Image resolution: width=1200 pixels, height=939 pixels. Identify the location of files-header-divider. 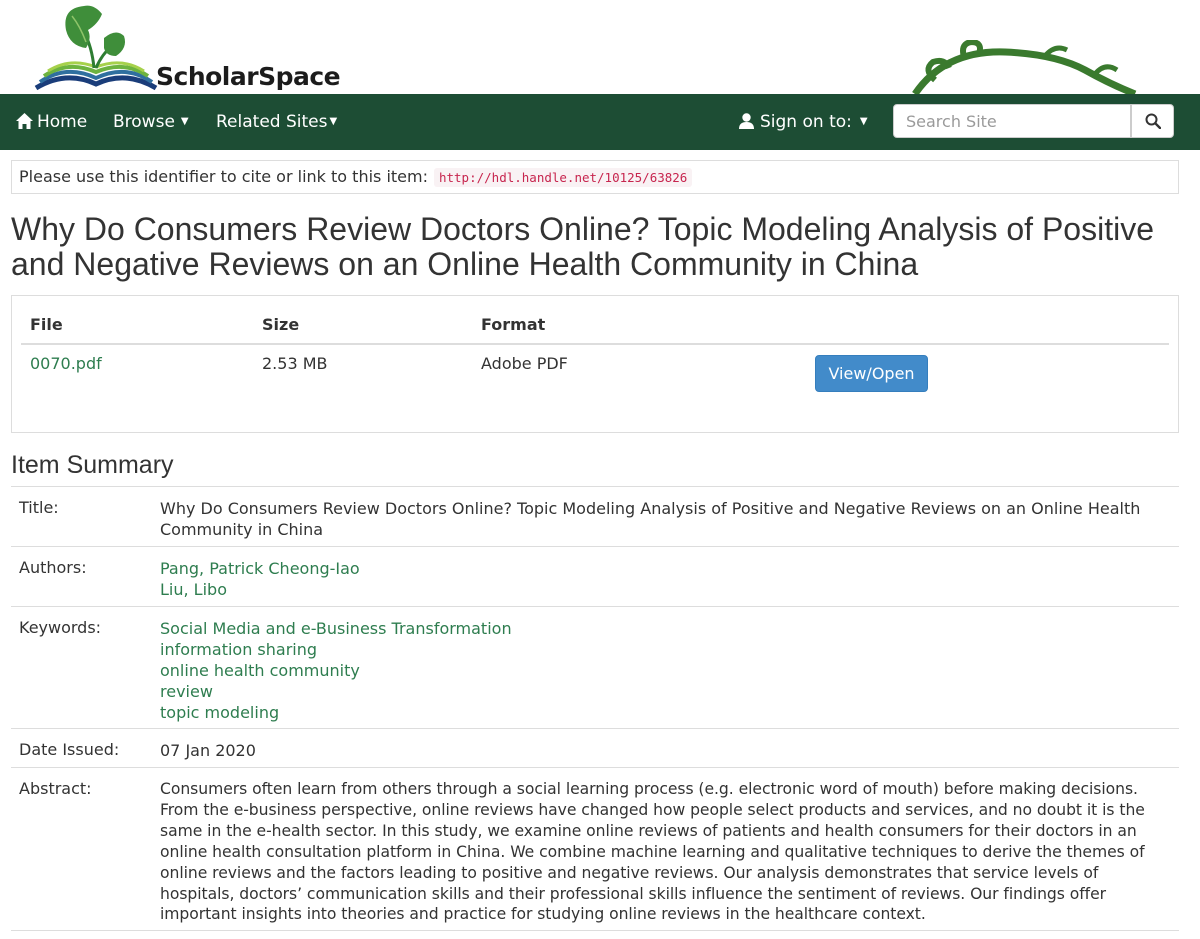
(595, 344).